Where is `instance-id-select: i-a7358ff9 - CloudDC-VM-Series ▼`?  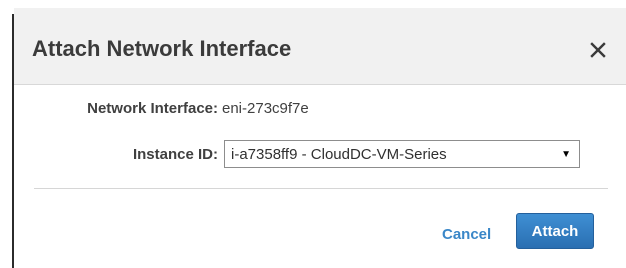
instance-id-select: i-a7358ff9 - CloudDC-VM-Series ▼ is located at coordinates (402, 154).